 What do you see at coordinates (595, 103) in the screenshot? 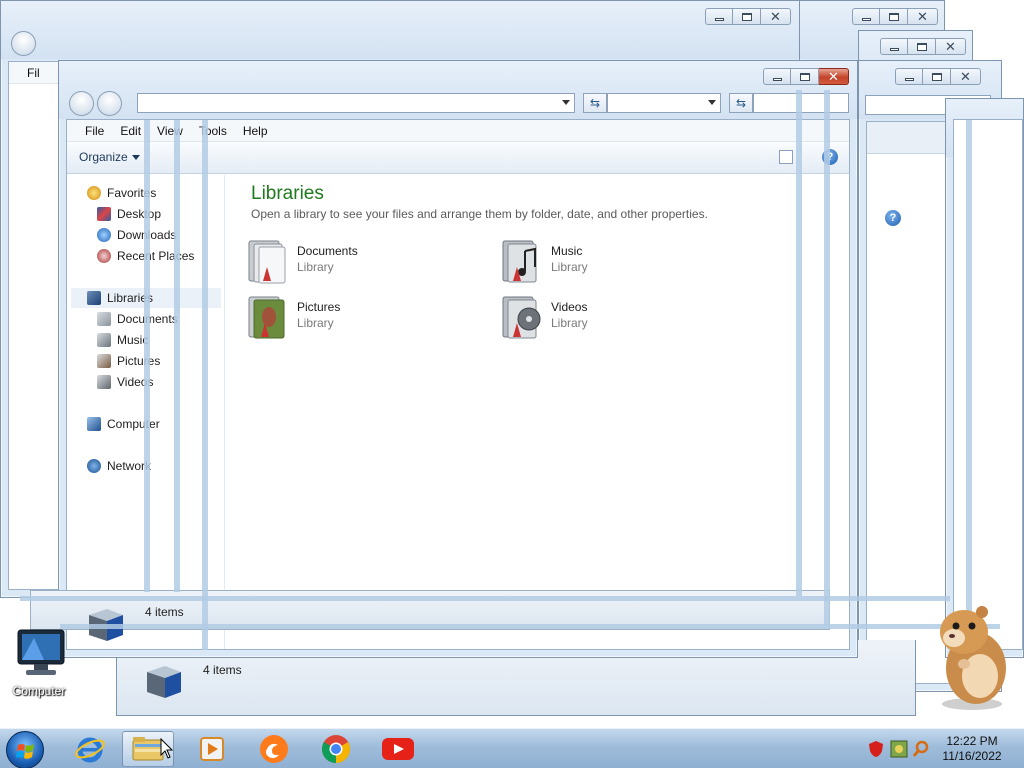
I see `refresh-button: ⇆` at bounding box center [595, 103].